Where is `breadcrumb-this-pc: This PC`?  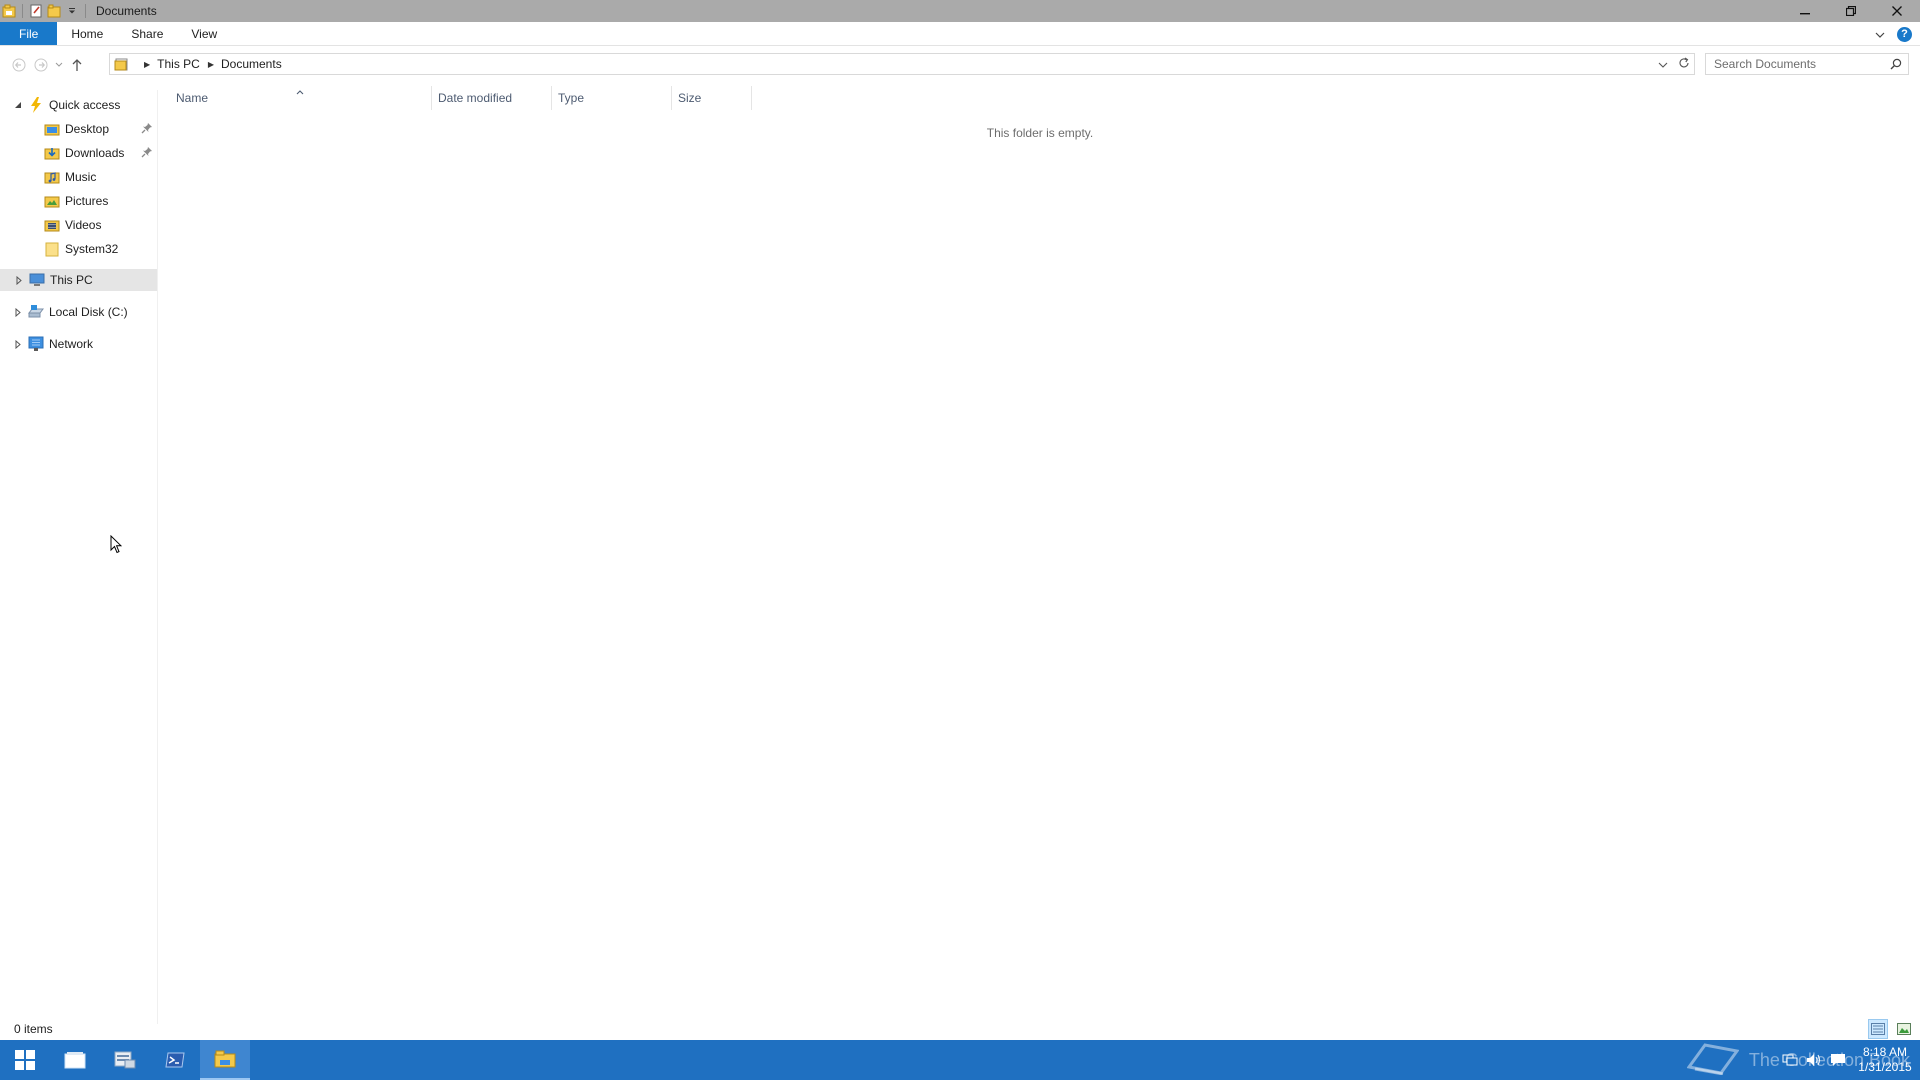
breadcrumb-this-pc: This PC is located at coordinates (178, 64).